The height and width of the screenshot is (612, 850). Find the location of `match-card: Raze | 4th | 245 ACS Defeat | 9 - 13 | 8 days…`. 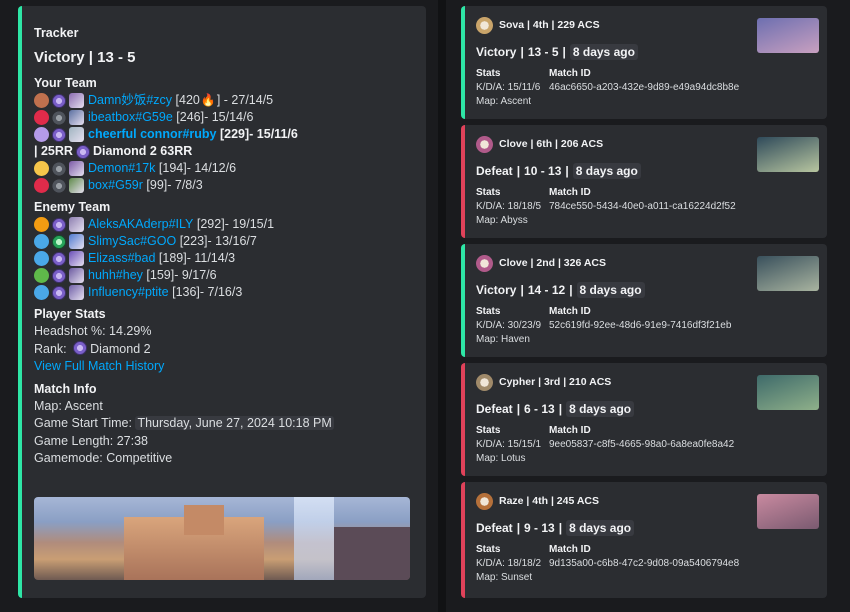

match-card: Raze | 4th | 245 ACS Defeat | 9 - 13 | 8 days… is located at coordinates (644, 540).